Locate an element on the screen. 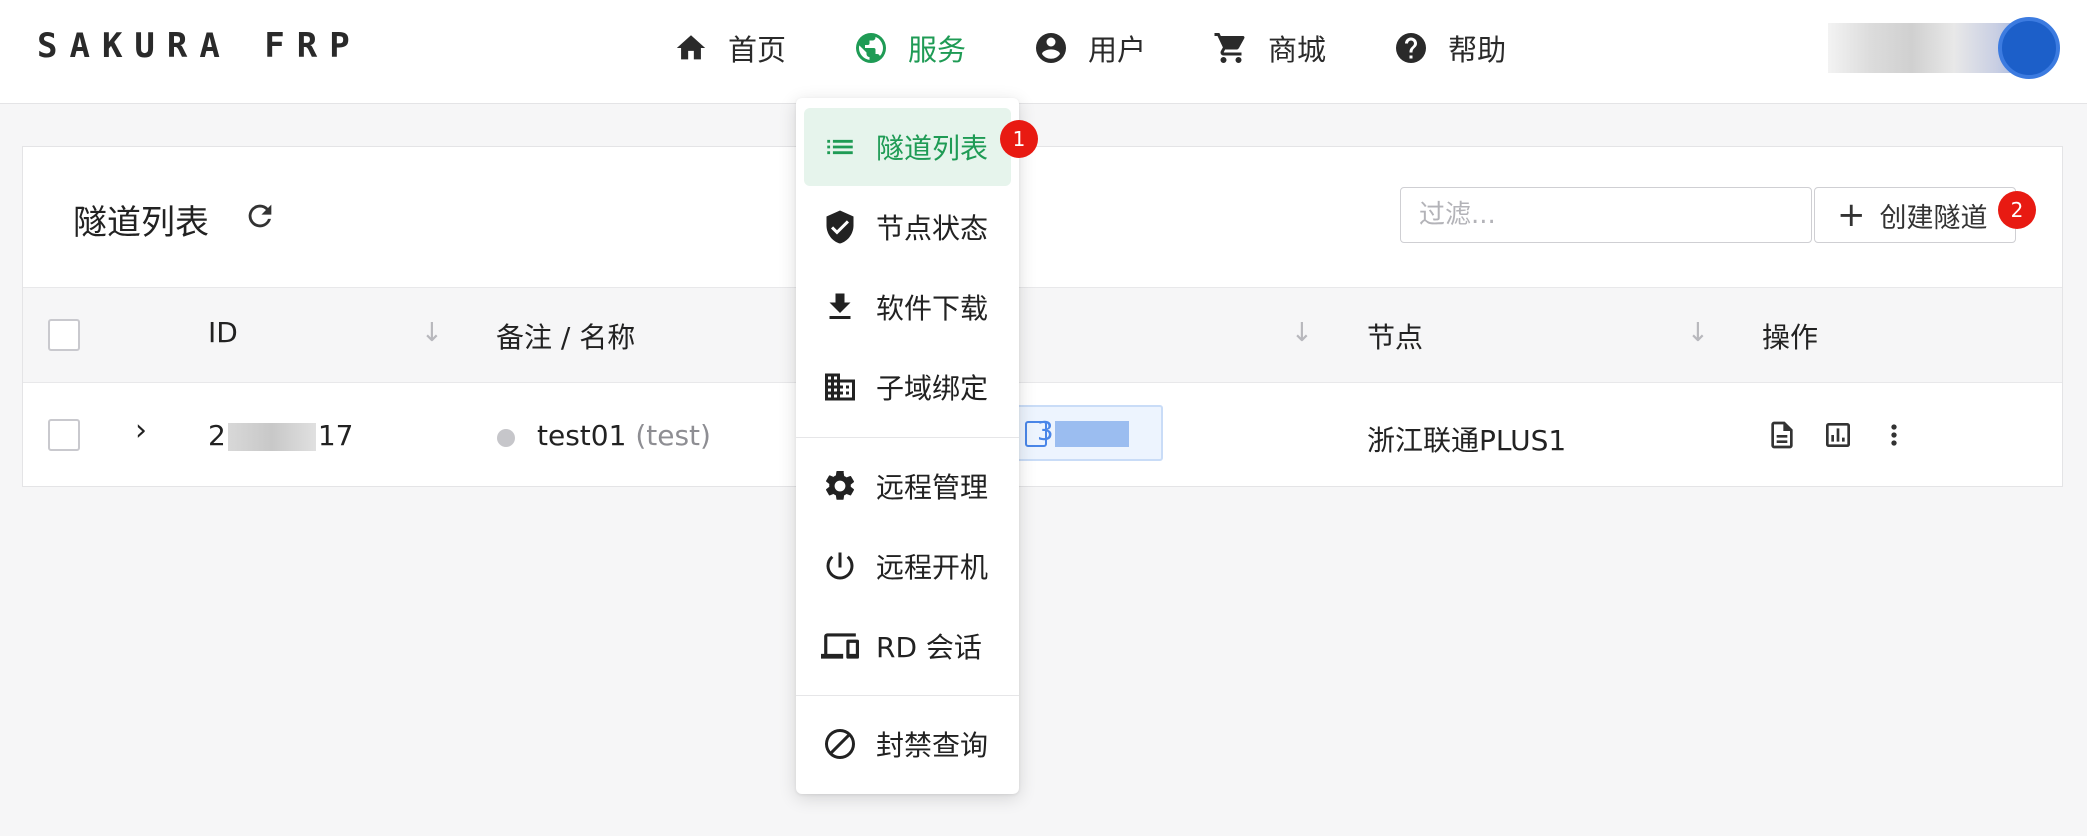  status-dot is located at coordinates (506, 438).